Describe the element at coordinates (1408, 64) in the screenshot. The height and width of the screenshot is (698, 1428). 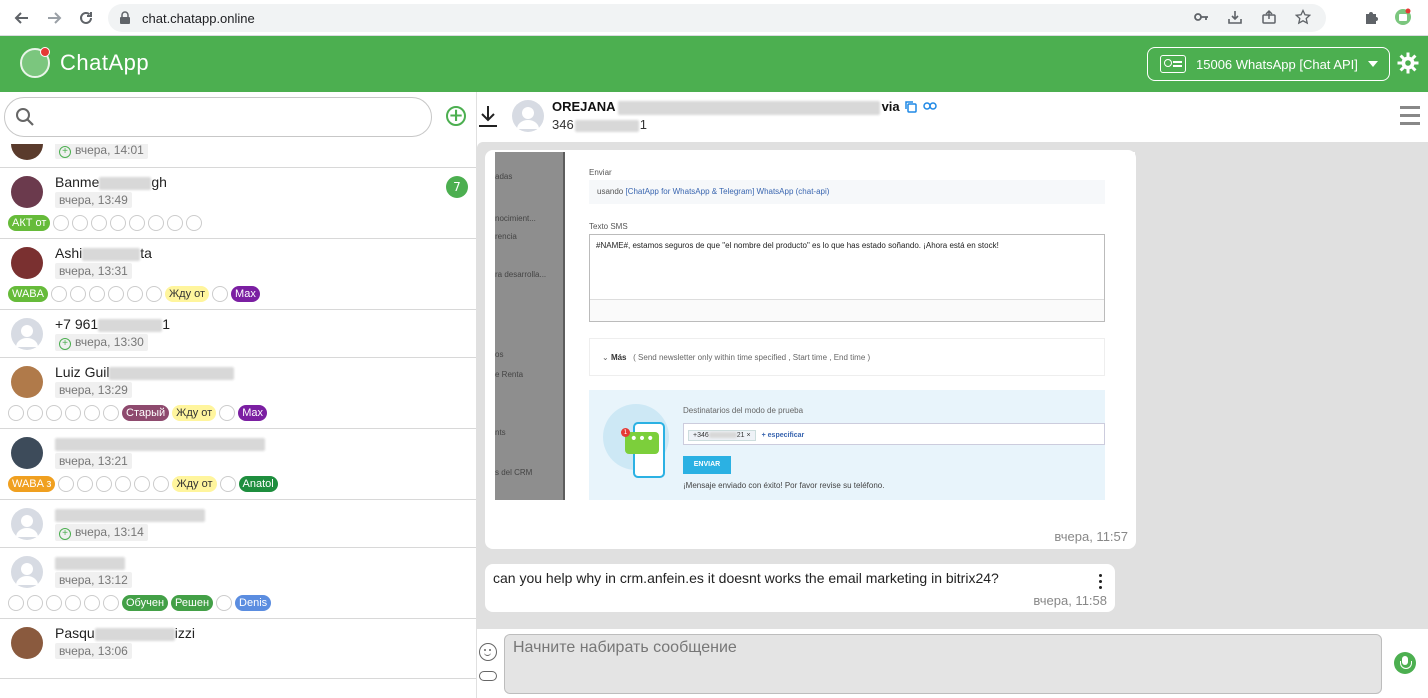
I see `settings-gear-icon` at that location.